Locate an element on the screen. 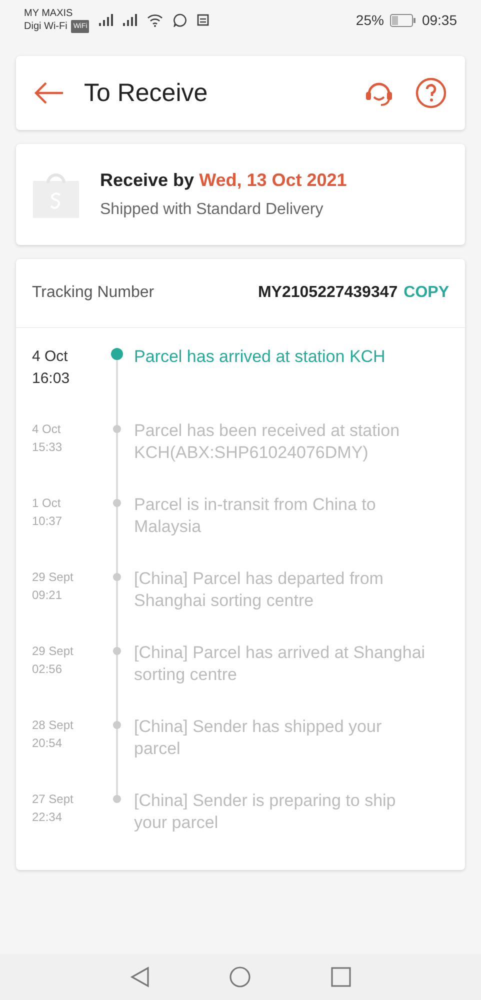 This screenshot has height=1000, width=481. event-time: 15:33 is located at coordinates (47, 447).